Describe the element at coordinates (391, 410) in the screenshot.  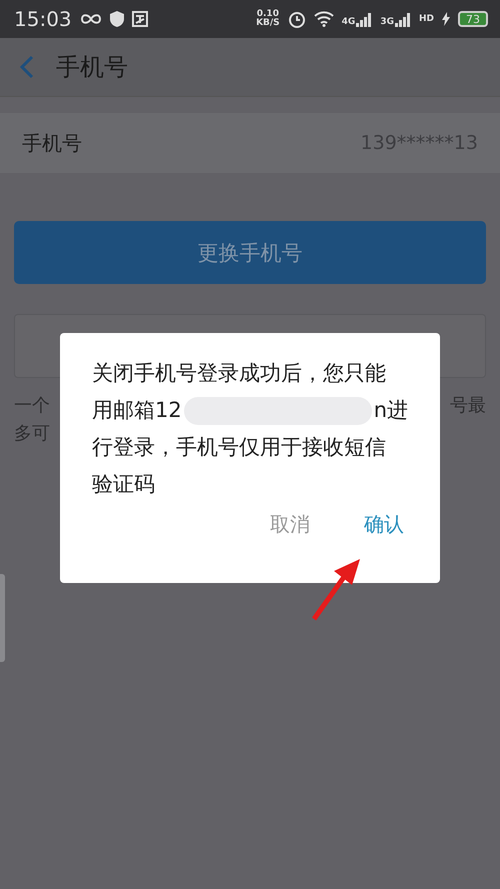
I see `dialog-message: n进` at that location.